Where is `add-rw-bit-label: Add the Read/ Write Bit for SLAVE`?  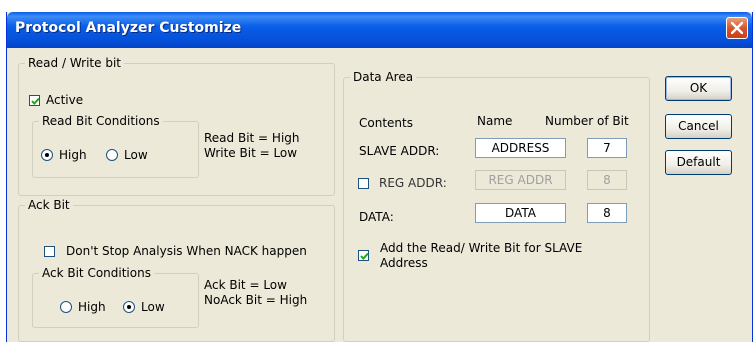 add-rw-bit-label: Add the Read/ Write Bit for SLAVE is located at coordinates (481, 248).